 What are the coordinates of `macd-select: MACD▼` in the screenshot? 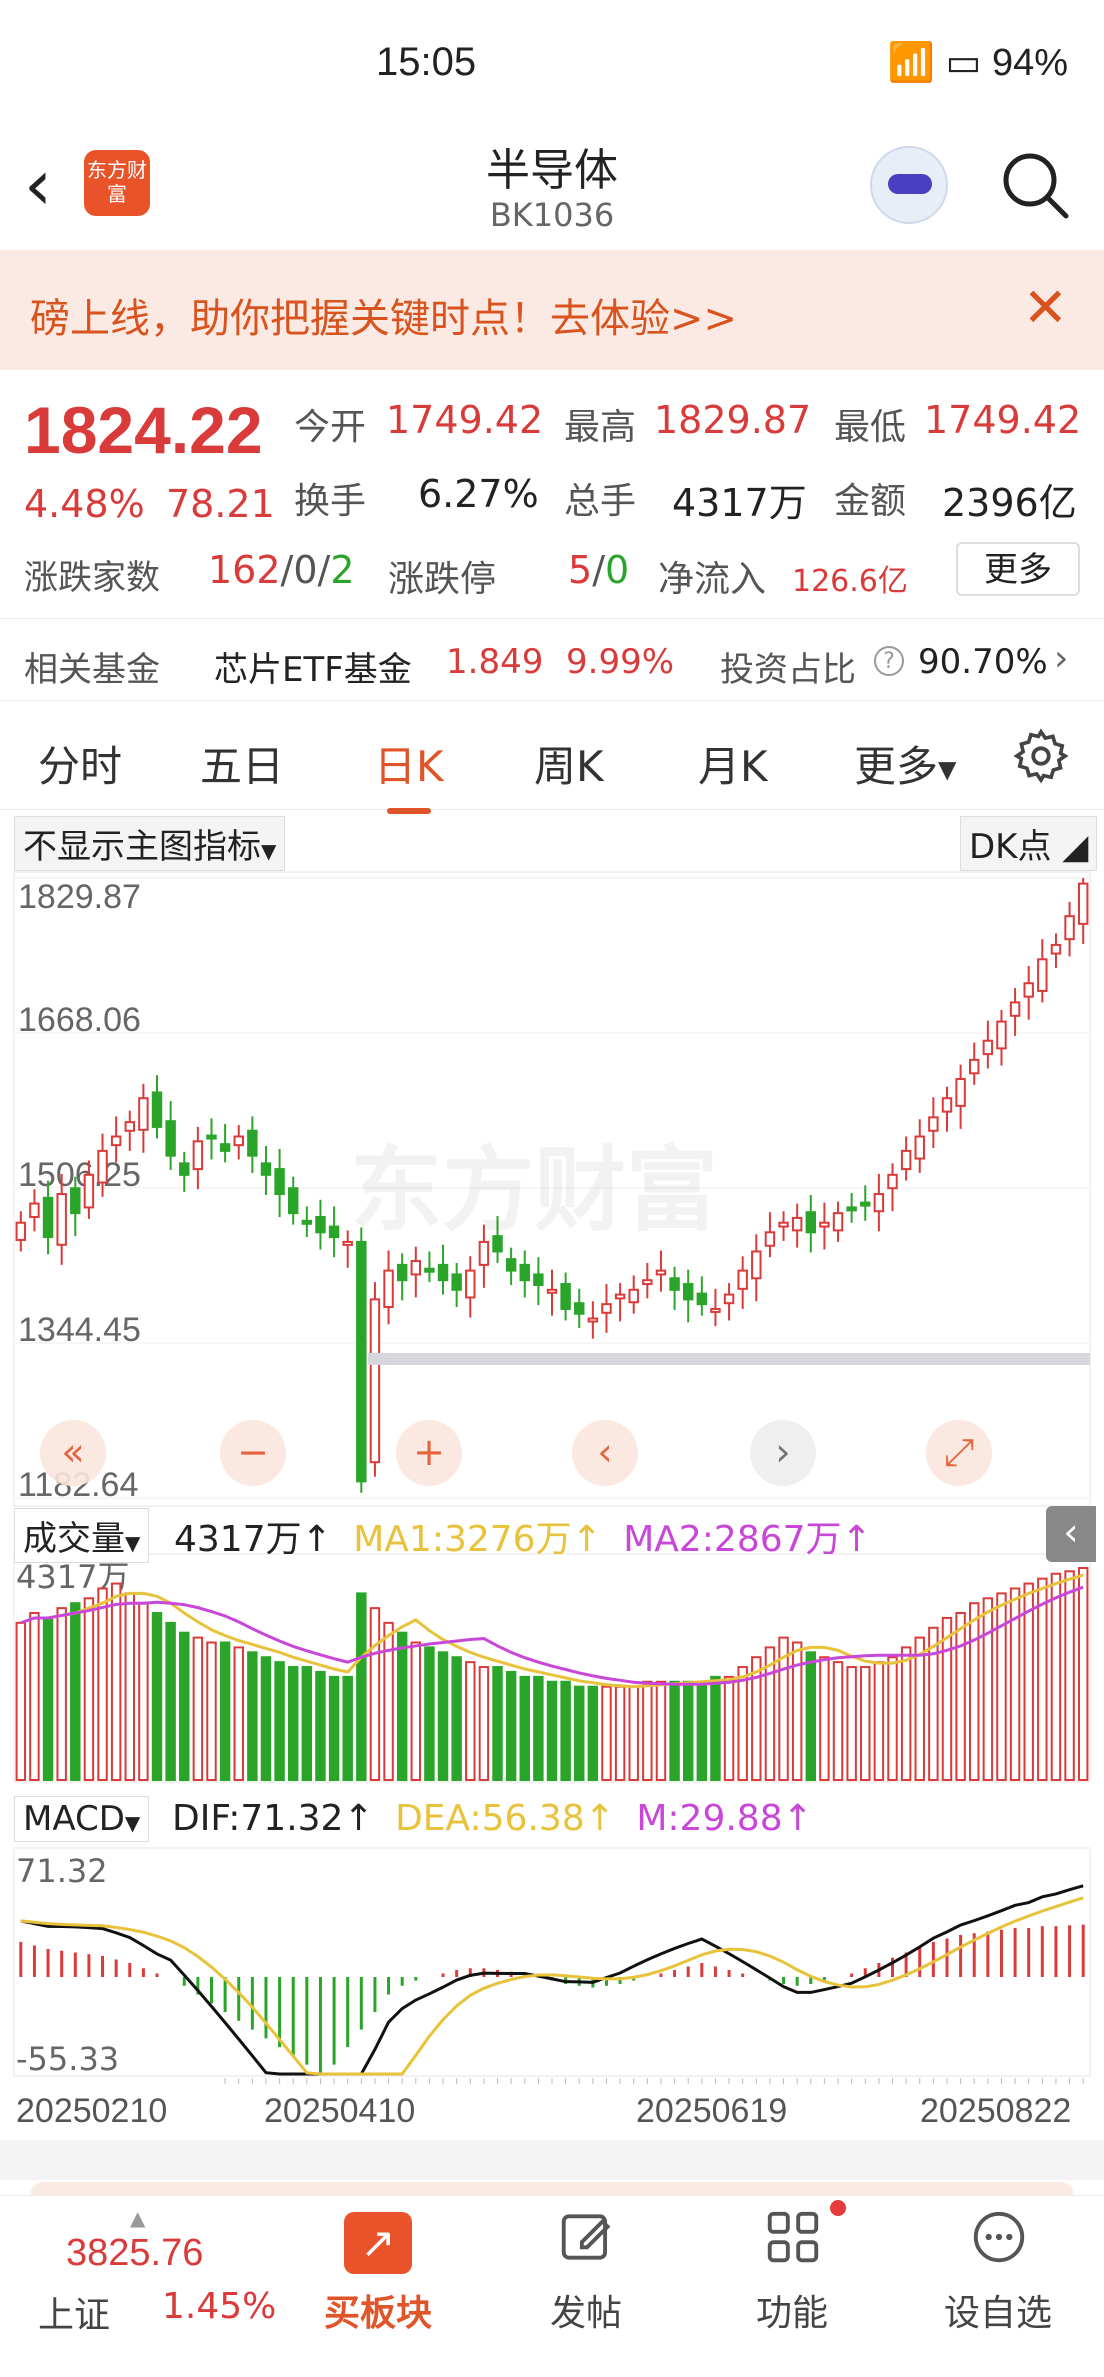 It's located at (82, 1819).